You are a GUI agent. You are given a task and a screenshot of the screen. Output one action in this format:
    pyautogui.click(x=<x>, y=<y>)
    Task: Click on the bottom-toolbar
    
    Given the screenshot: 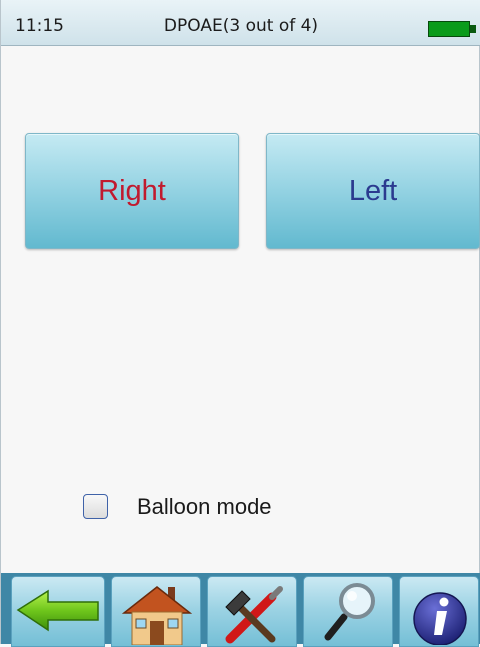 What is the action you would take?
    pyautogui.click(x=240, y=610)
    